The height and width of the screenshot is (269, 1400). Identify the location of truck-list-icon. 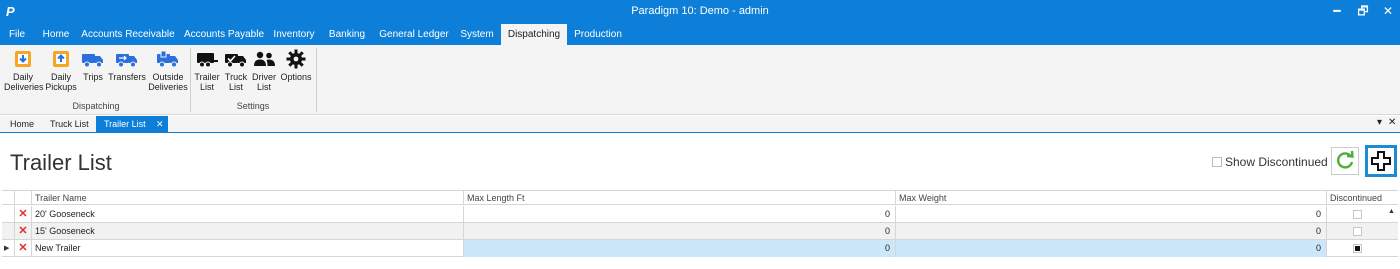
(235, 61).